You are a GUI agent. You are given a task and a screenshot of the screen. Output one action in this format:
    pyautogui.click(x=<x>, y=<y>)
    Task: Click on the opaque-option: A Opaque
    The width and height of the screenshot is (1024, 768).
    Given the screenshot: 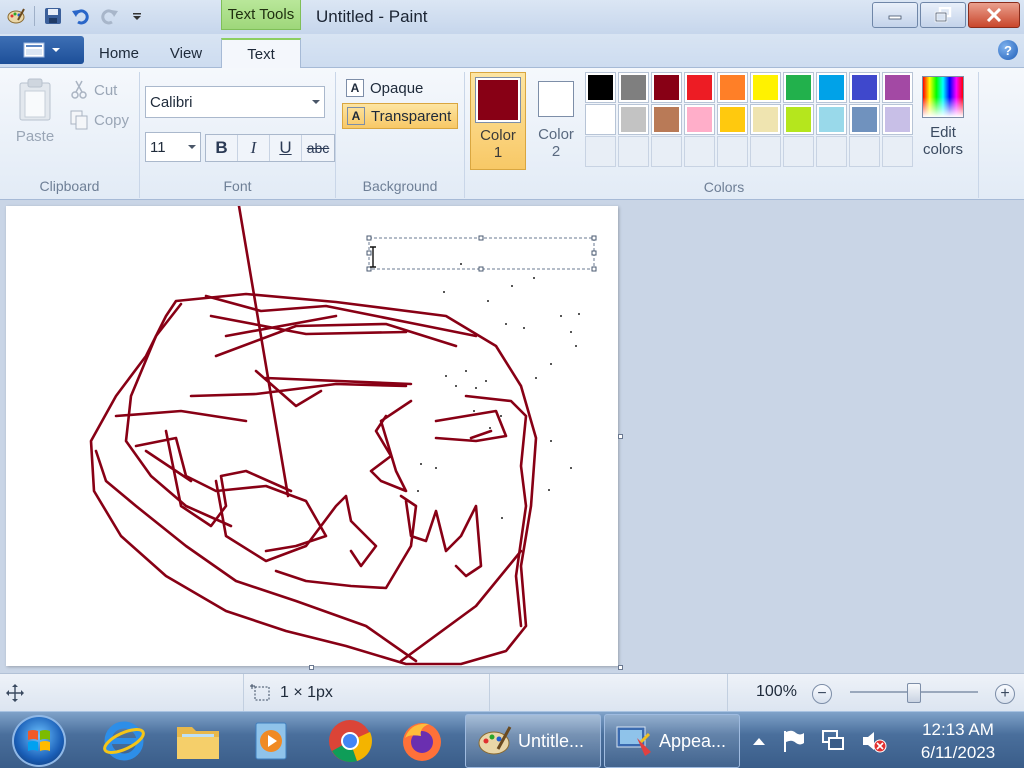 What is the action you would take?
    pyautogui.click(x=385, y=88)
    